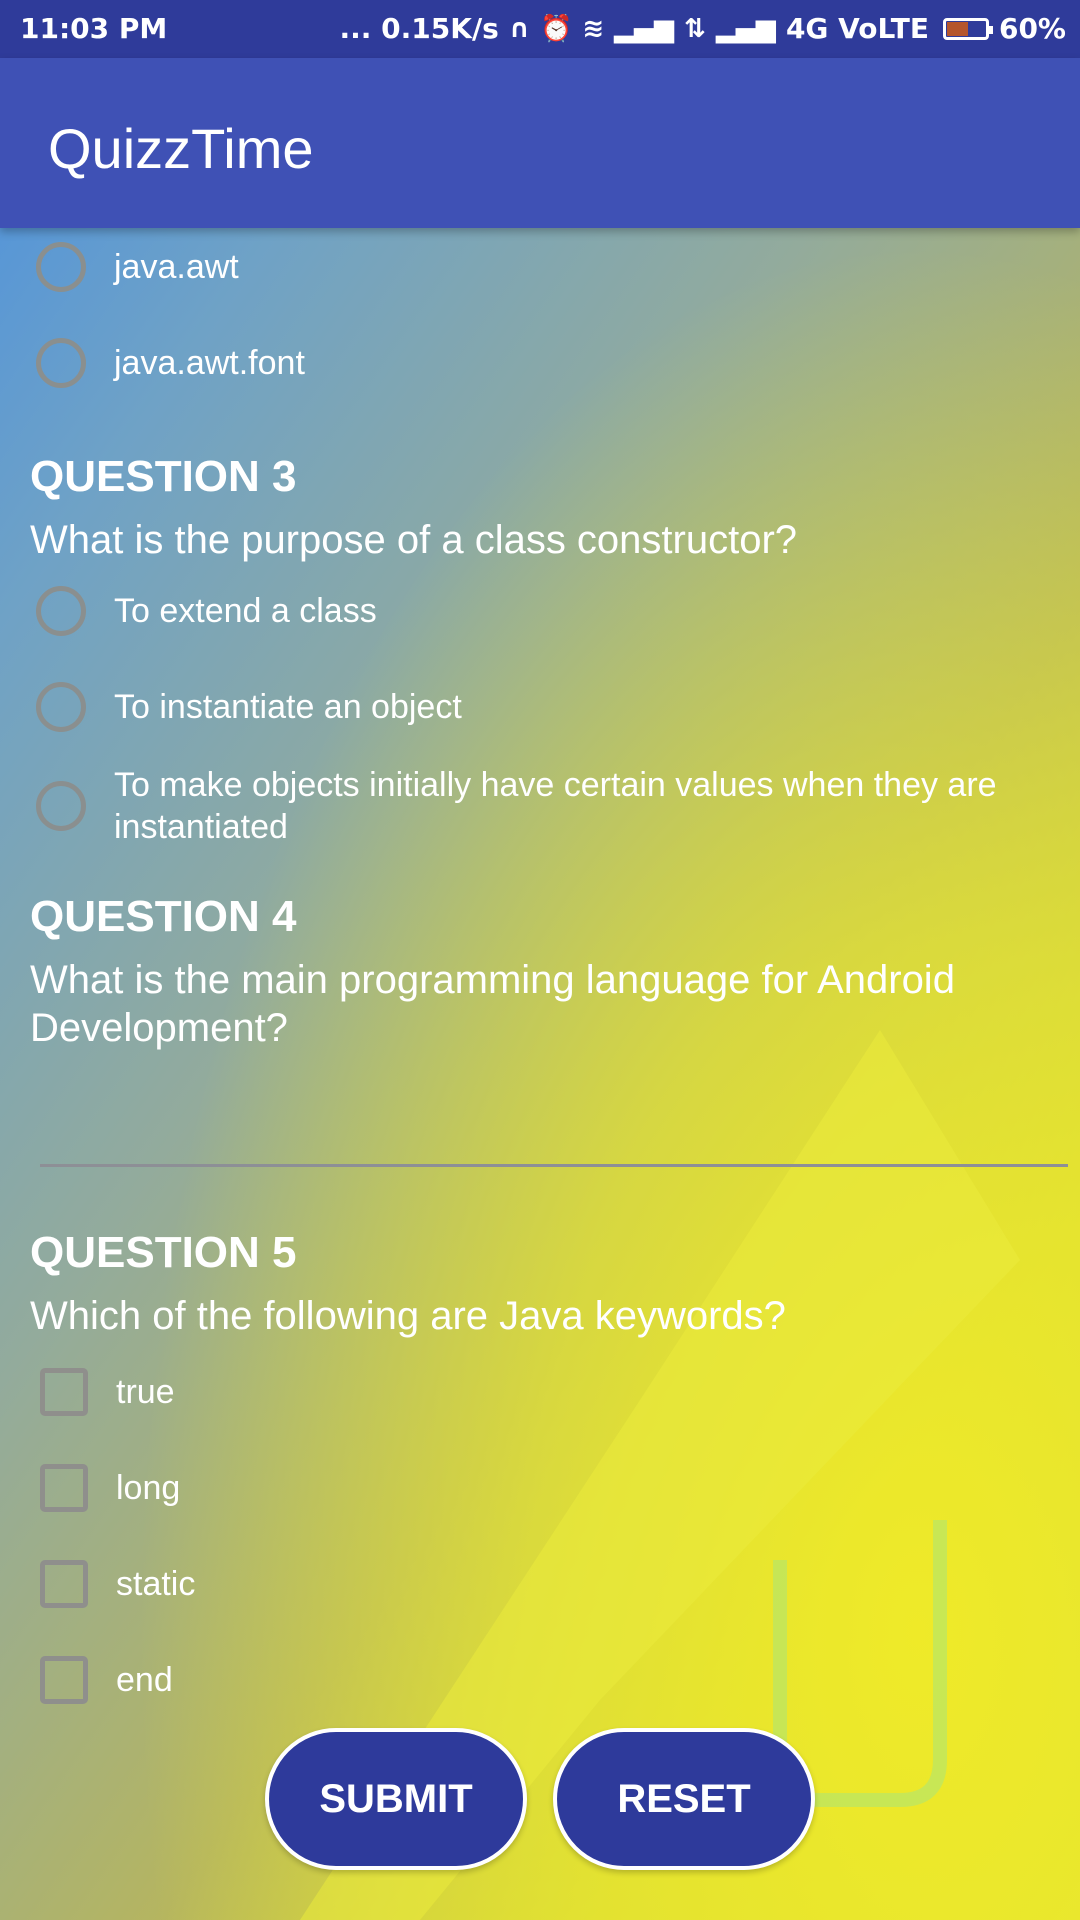 This screenshot has height=1920, width=1080. What do you see at coordinates (593, 28) in the screenshot?
I see `wifi-icon: ≋` at bounding box center [593, 28].